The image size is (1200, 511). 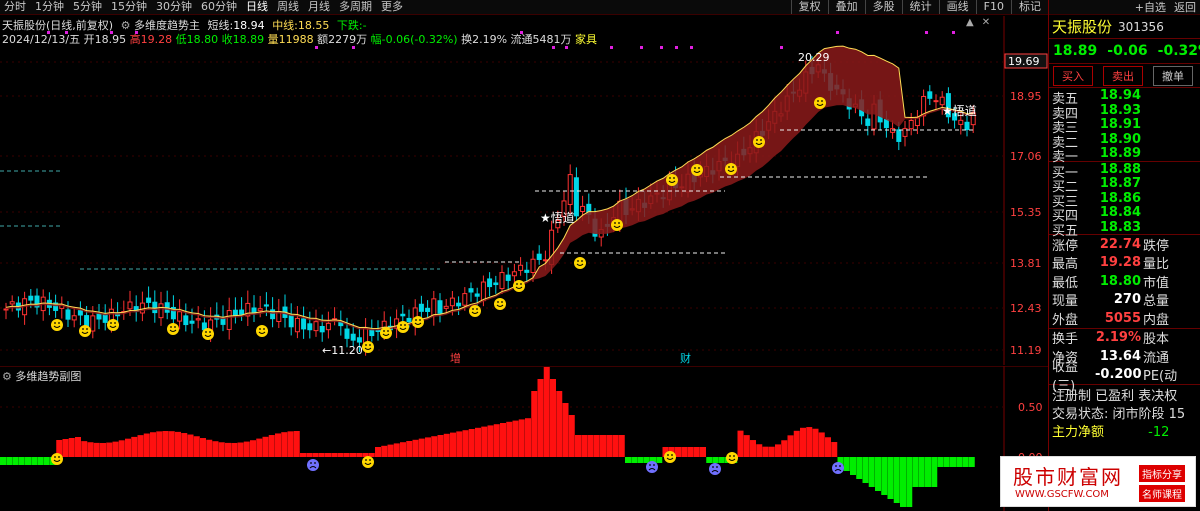 What do you see at coordinates (1073, 75) in the screenshot?
I see `buy-button: 买入` at bounding box center [1073, 75].